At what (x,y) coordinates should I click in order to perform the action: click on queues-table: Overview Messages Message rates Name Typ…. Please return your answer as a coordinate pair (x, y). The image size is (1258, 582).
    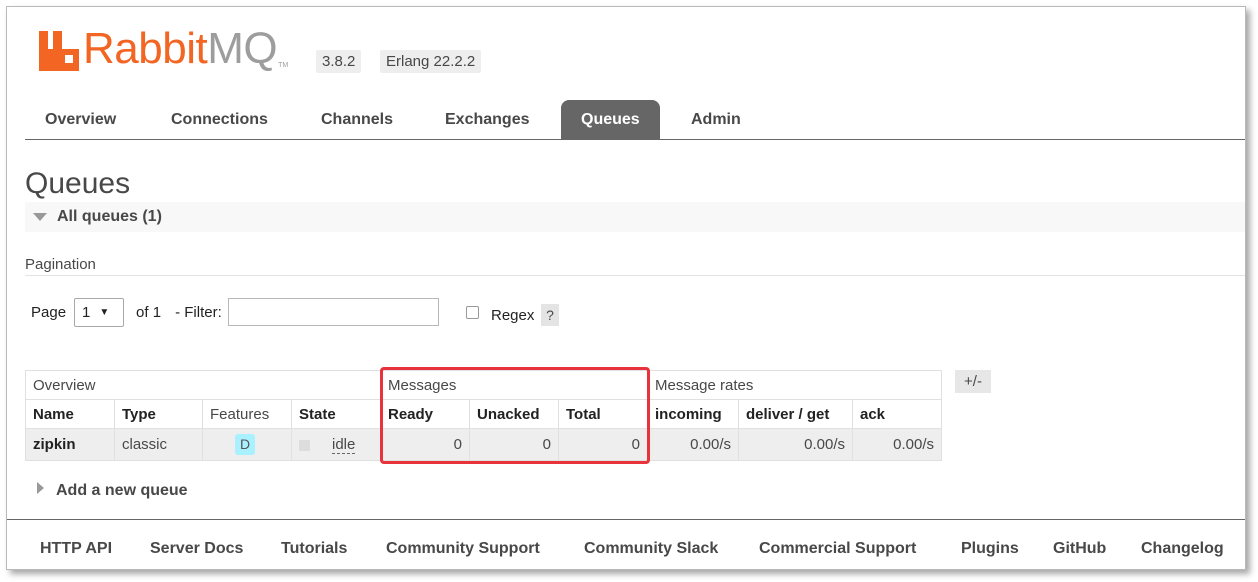
    Looking at the image, I should click on (483, 415).